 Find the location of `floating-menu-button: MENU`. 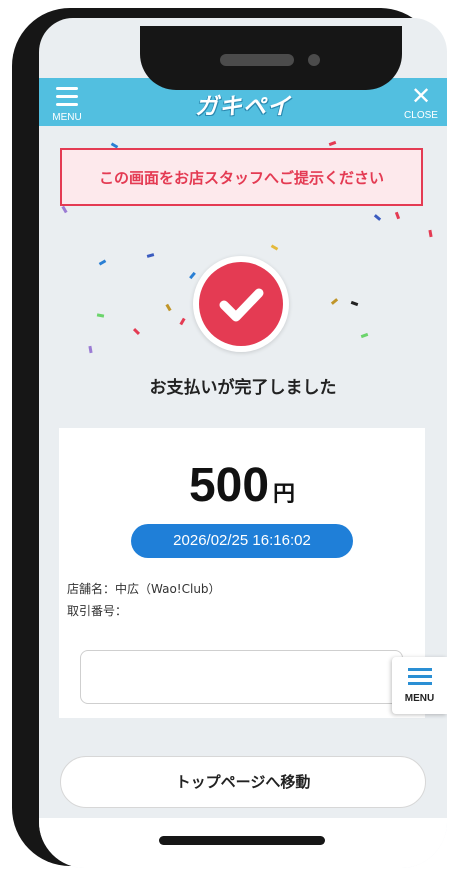

floating-menu-button: MENU is located at coordinates (419, 685).